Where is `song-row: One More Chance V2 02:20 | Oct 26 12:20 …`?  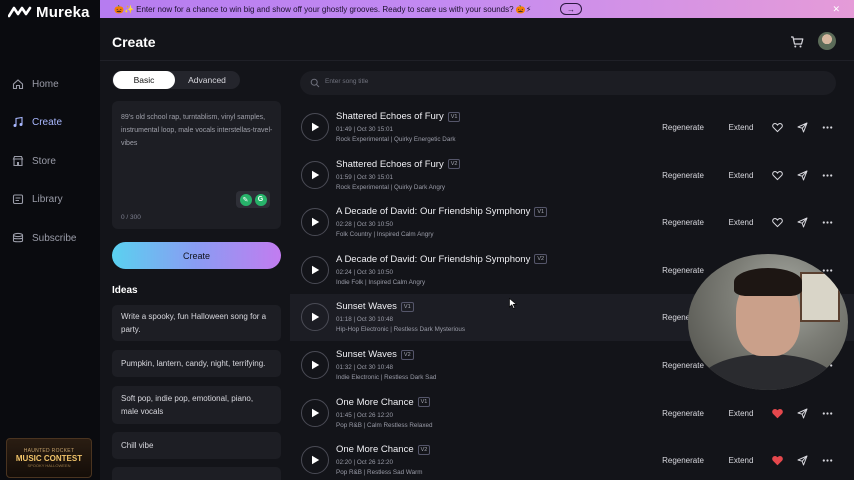 song-row: One More Chance V2 02:20 | Oct 26 12:20 … is located at coordinates (572, 458).